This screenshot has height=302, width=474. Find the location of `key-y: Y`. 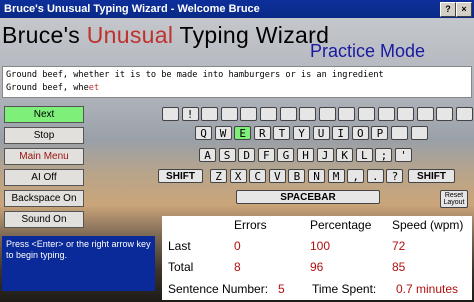

key-y: Y is located at coordinates (301, 133).